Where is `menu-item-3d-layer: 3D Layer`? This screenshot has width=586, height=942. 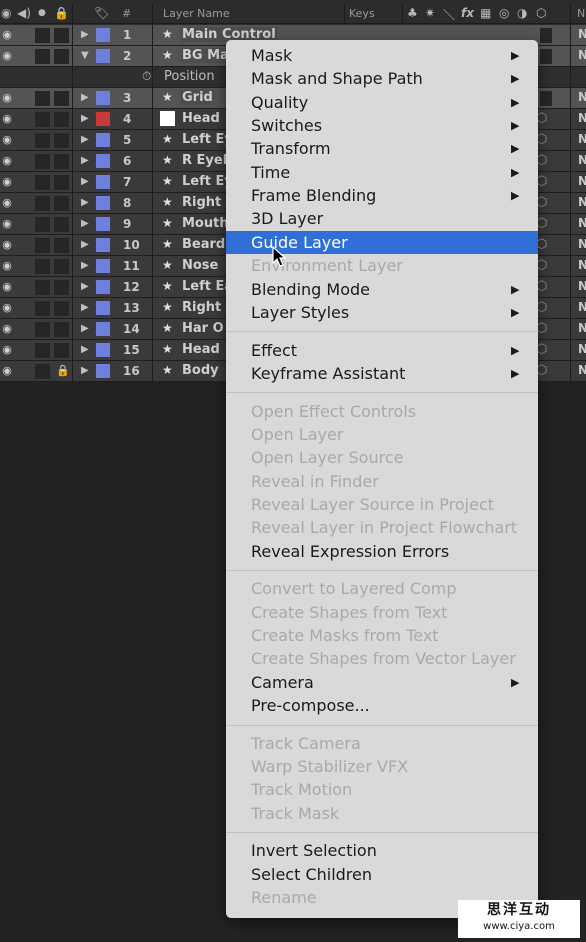 menu-item-3d-layer: 3D Layer is located at coordinates (382, 218).